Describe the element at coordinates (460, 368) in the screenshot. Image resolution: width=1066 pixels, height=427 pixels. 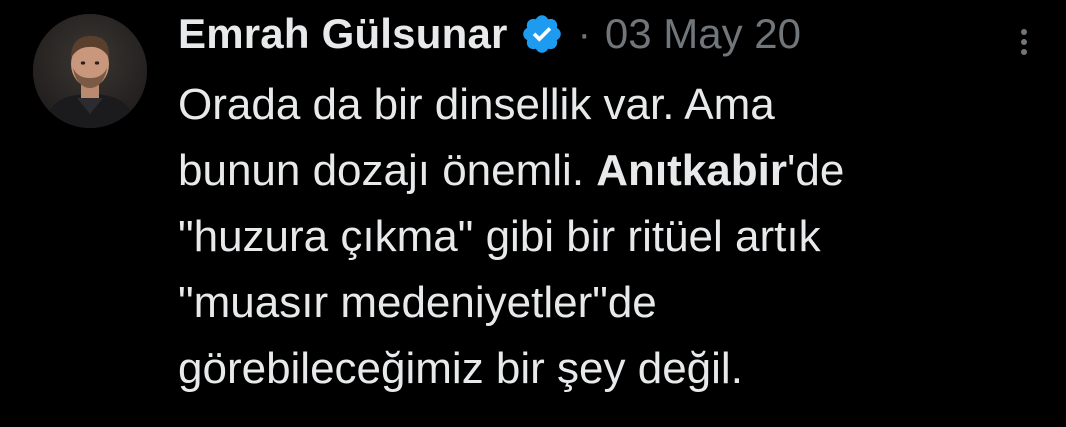
I see `tweet-text-line: görebileceğimiz bir şey değil.` at that location.